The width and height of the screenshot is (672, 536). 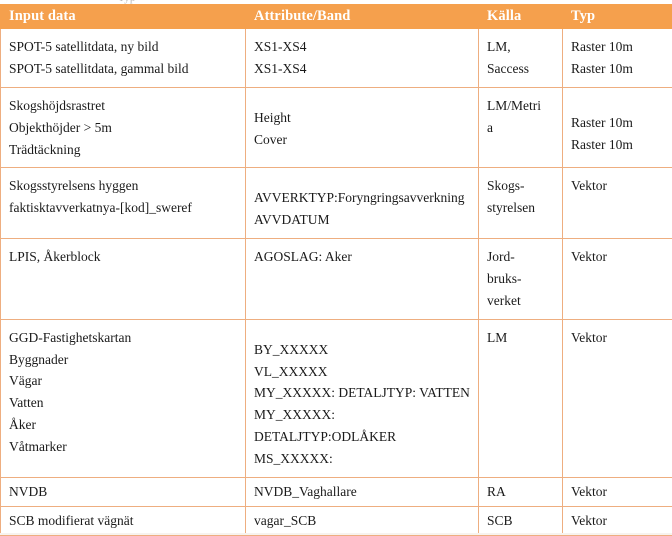 I want to click on table-row: NVDB NVDB_Vaghallare RA Vektor, so click(x=336, y=492).